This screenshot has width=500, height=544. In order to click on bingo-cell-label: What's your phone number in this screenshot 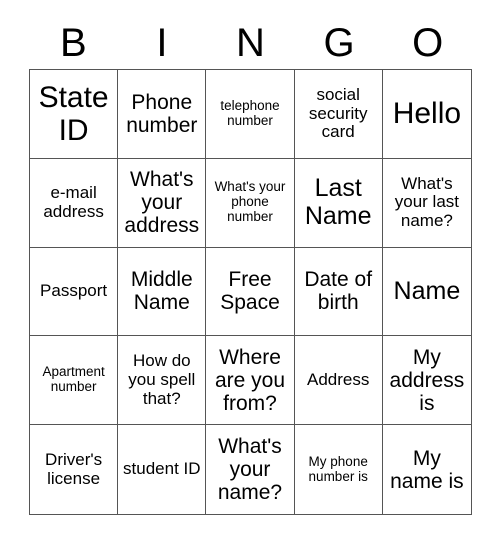, I will do `click(250, 202)`.